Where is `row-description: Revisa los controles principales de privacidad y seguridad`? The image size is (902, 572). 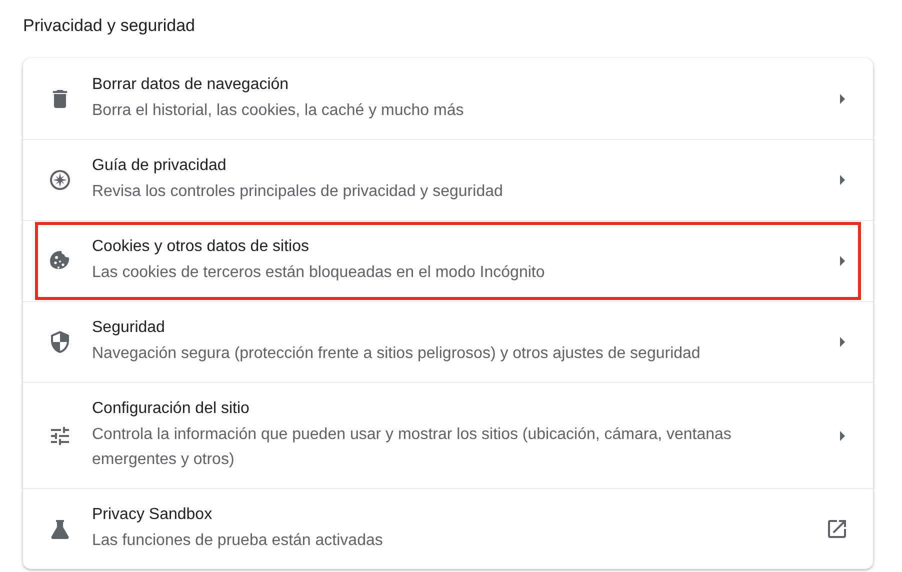
row-description: Revisa los controles principales de privacidad y seguridad is located at coordinates (298, 192).